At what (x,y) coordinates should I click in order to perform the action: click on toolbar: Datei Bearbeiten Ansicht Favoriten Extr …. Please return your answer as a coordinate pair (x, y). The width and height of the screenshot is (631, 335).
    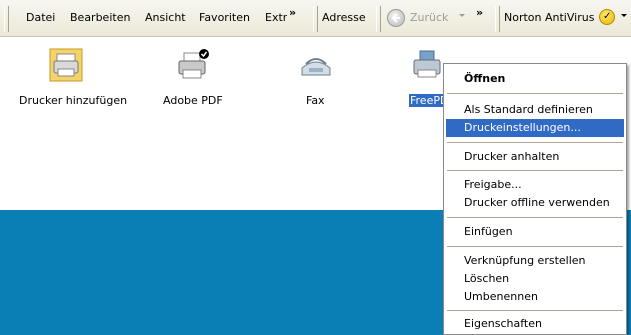
    Looking at the image, I should click on (315, 18).